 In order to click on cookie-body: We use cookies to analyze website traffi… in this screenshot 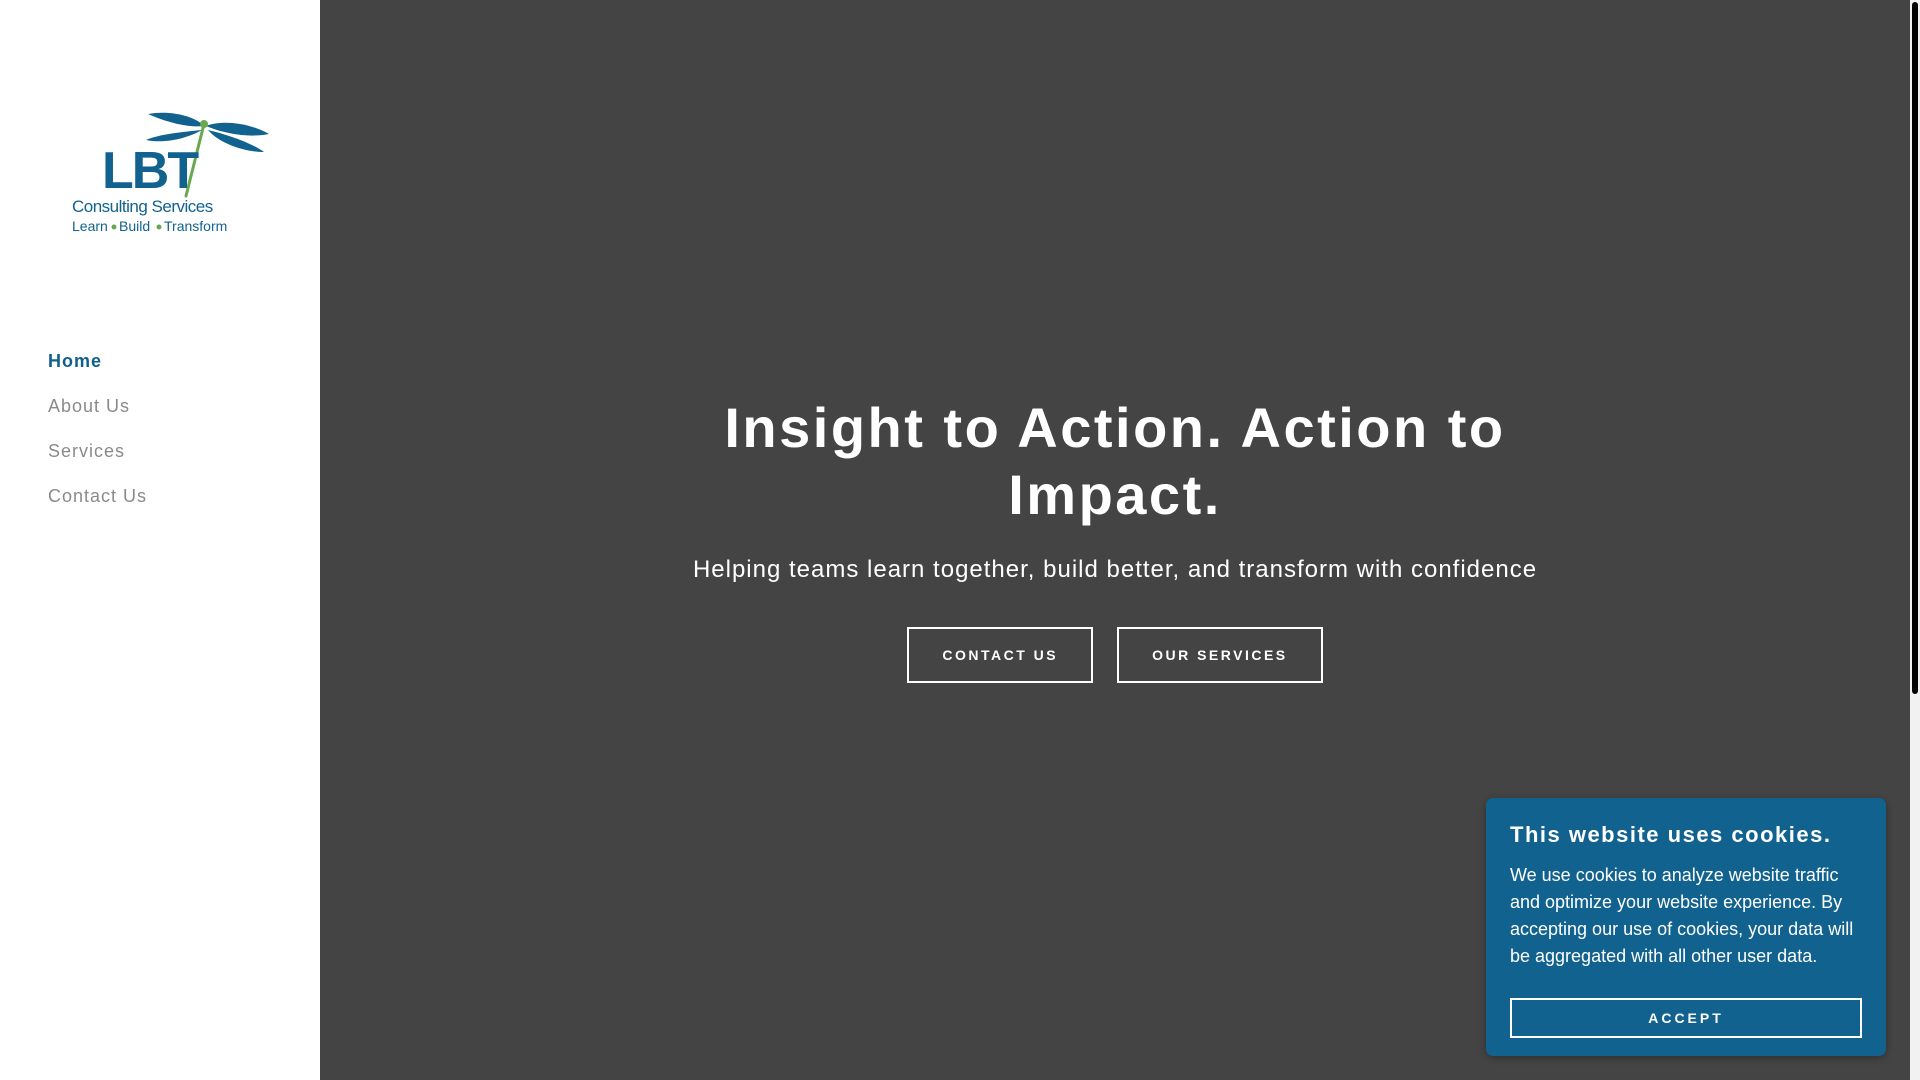, I will do `click(1682, 915)`.